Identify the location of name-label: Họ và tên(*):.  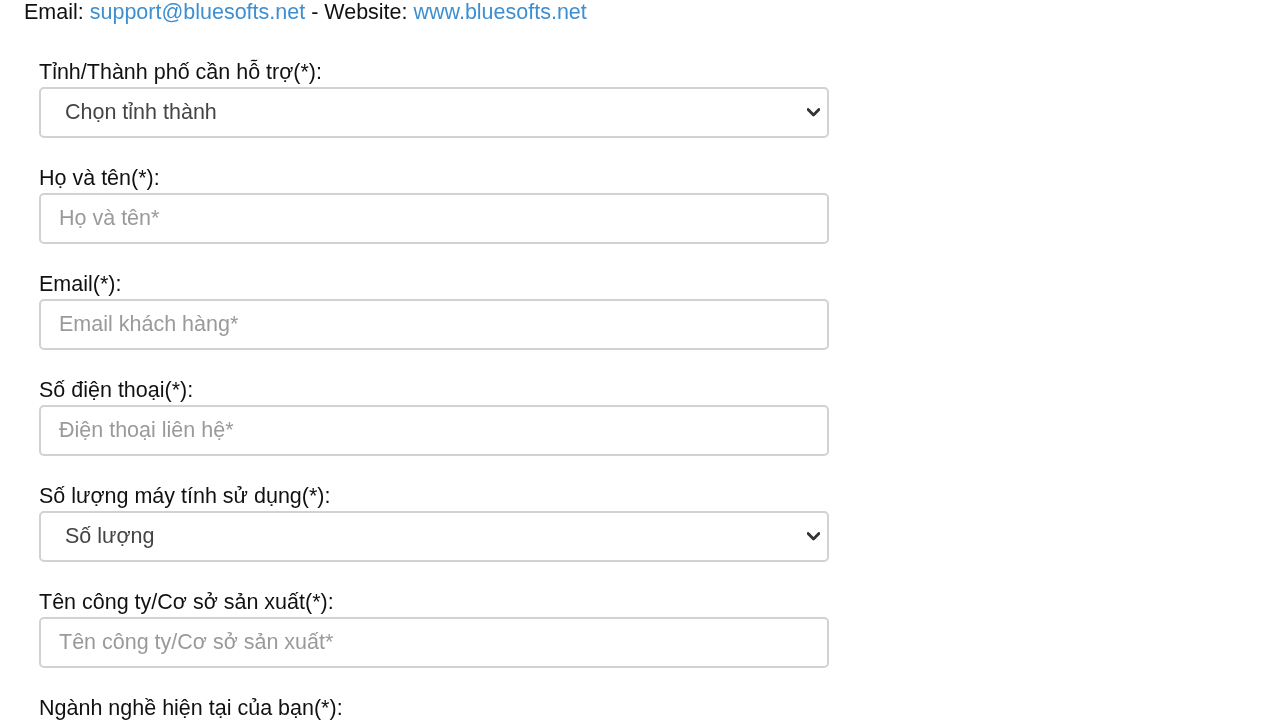
(99, 178).